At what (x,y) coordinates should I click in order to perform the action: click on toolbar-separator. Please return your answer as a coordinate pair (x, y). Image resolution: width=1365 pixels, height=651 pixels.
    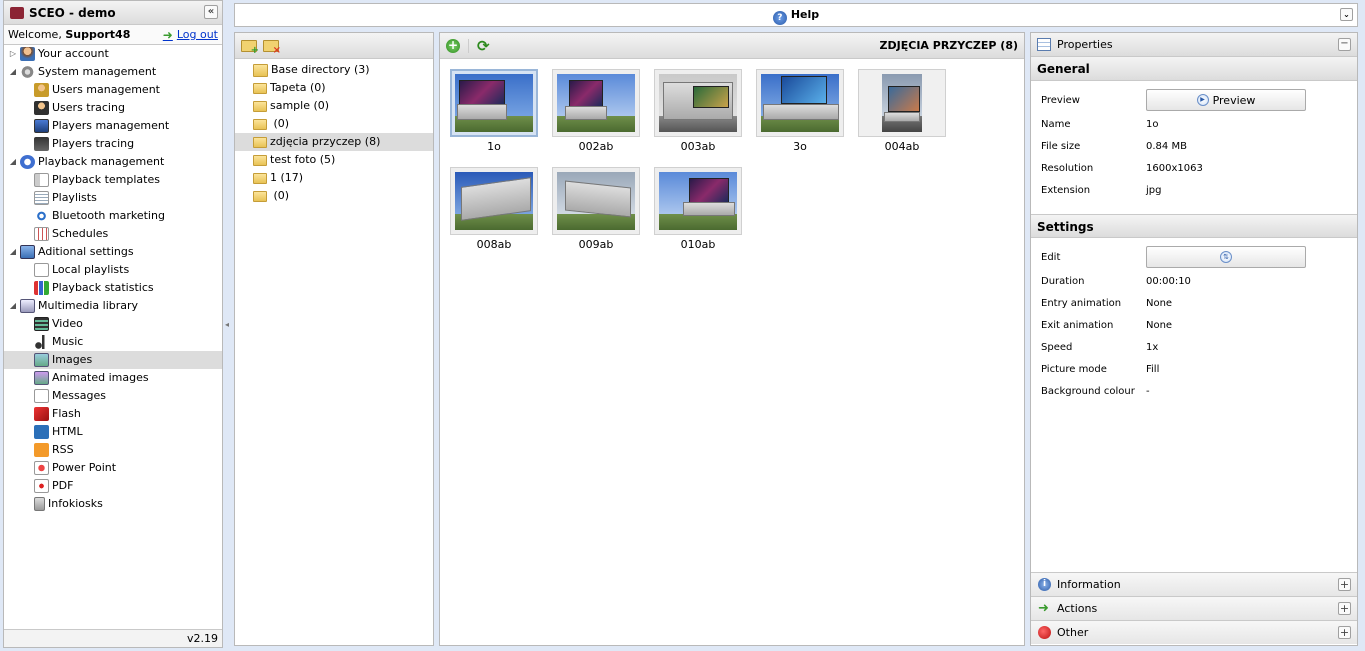
    Looking at the image, I should click on (468, 45).